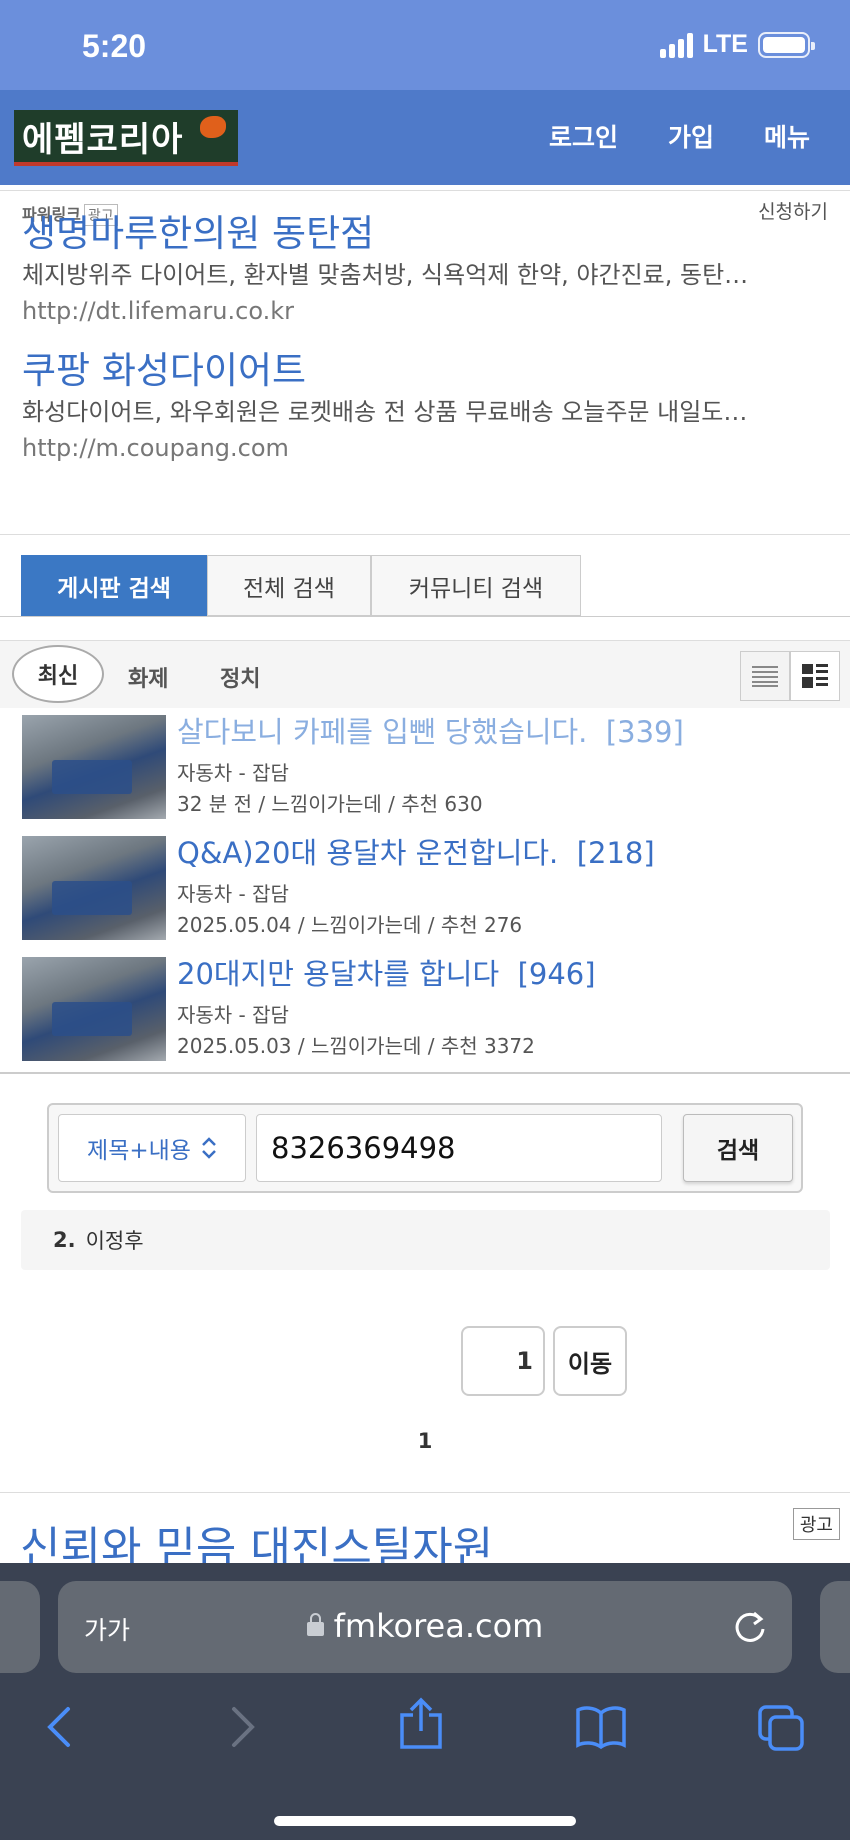 The height and width of the screenshot is (1840, 850). Describe the element at coordinates (20, 1627) in the screenshot. I see `previous-tab` at that location.